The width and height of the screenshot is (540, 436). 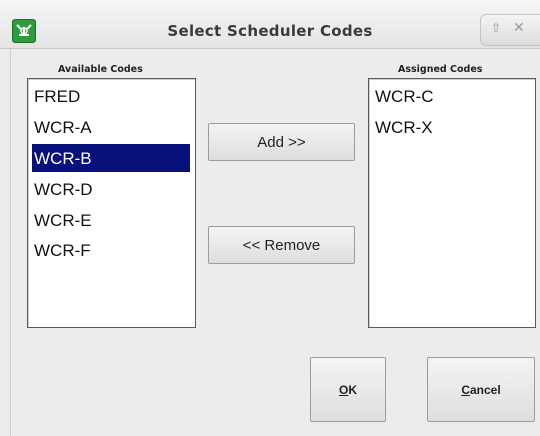 What do you see at coordinates (111, 250) in the screenshot?
I see `list-item: WCR-F` at bounding box center [111, 250].